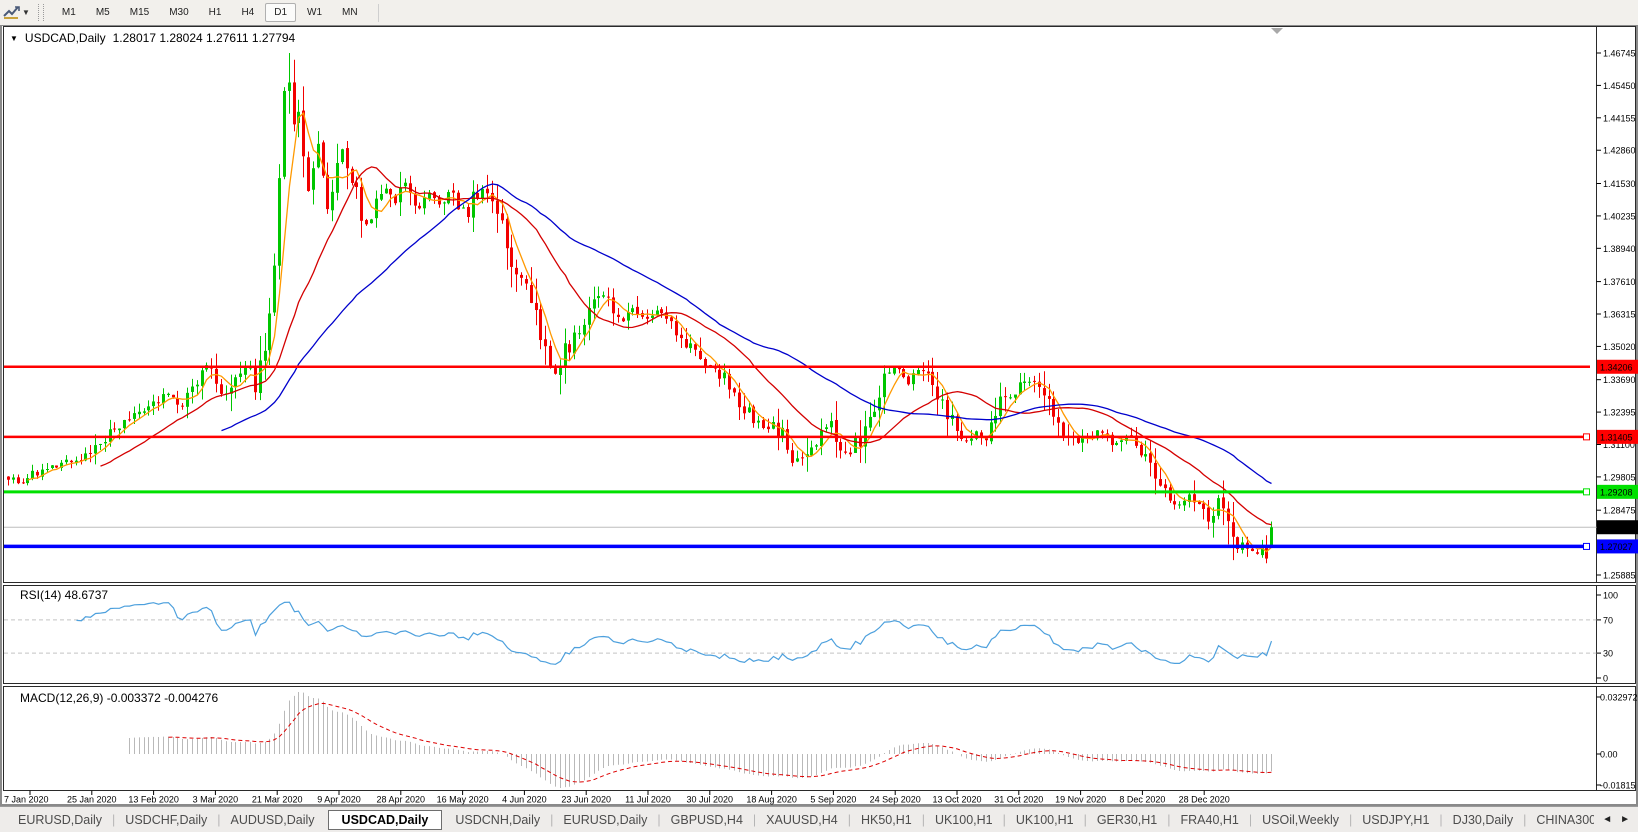 This screenshot has width=1638, height=832. I want to click on timeframe-button-M5: M5, so click(103, 12).